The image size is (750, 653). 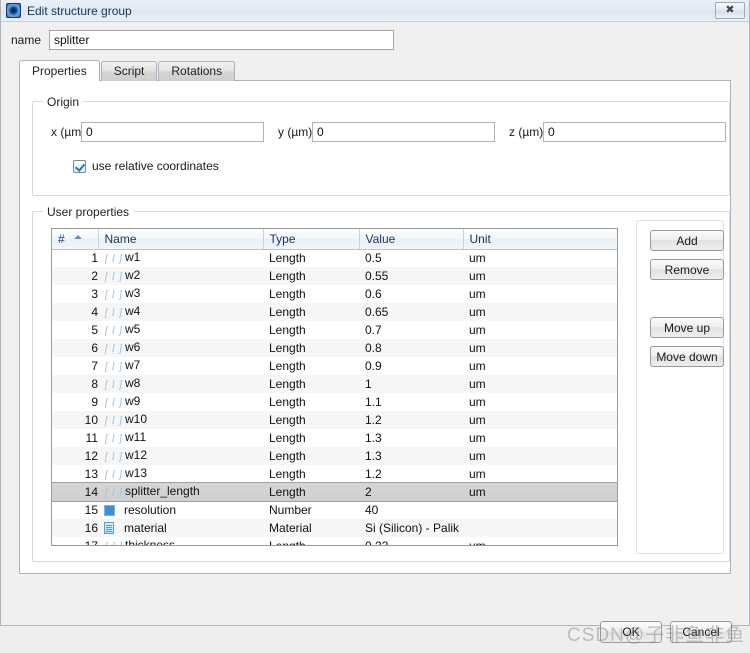 I want to click on row-name-cell: [ l ] w1, so click(x=180, y=258).